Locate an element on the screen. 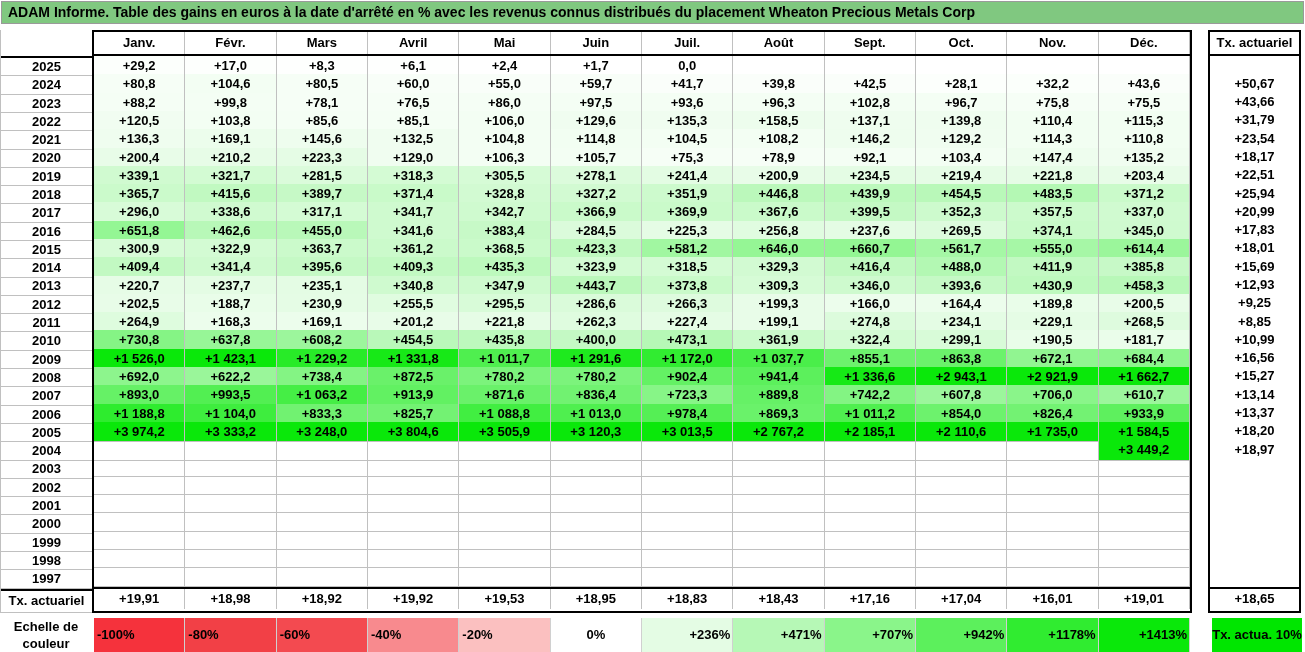 The height and width of the screenshot is (652, 1305). row-header: 2011 is located at coordinates (46, 323).